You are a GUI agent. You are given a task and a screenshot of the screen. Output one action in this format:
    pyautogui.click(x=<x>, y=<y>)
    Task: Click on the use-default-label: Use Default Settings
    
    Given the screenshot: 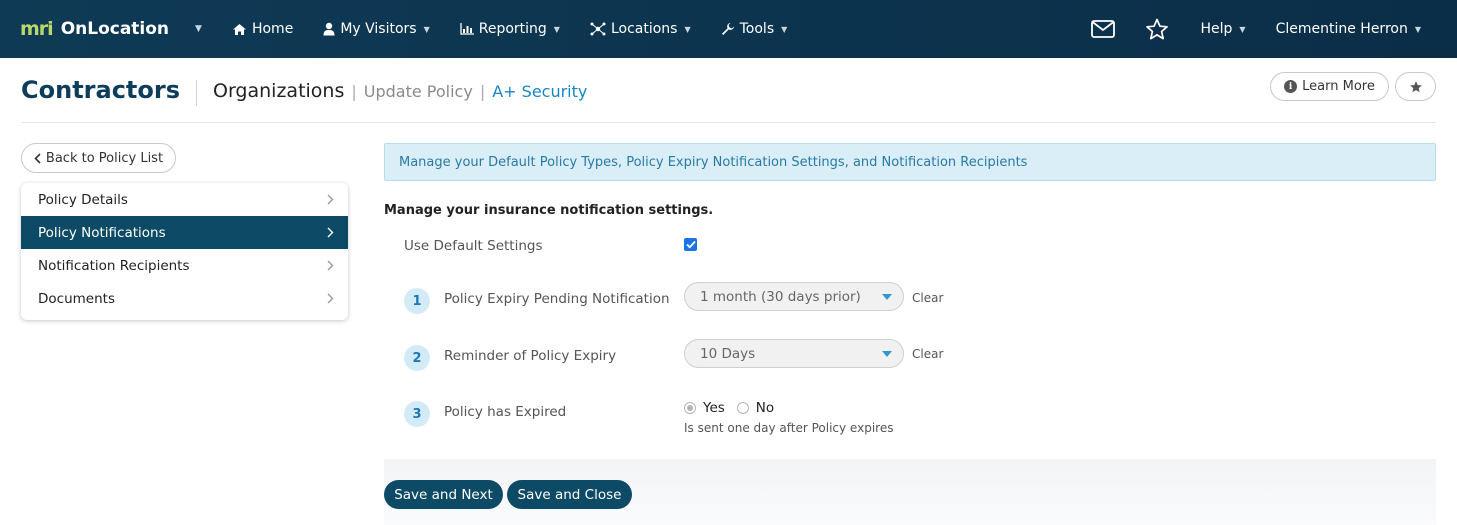 What is the action you would take?
    pyautogui.click(x=473, y=246)
    